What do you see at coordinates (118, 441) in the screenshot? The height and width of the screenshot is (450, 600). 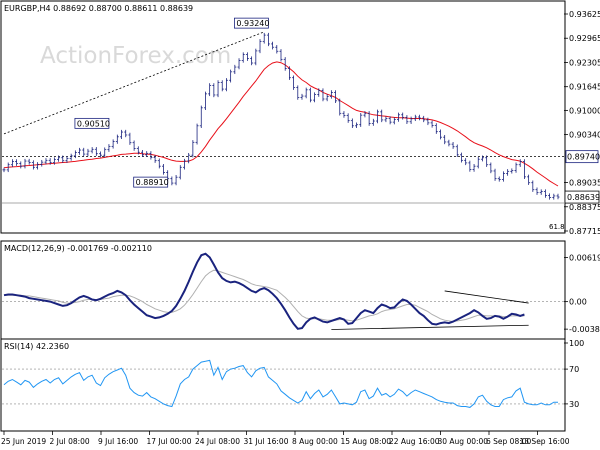 I see `x-tick-label: 9 Jul 16:00` at bounding box center [118, 441].